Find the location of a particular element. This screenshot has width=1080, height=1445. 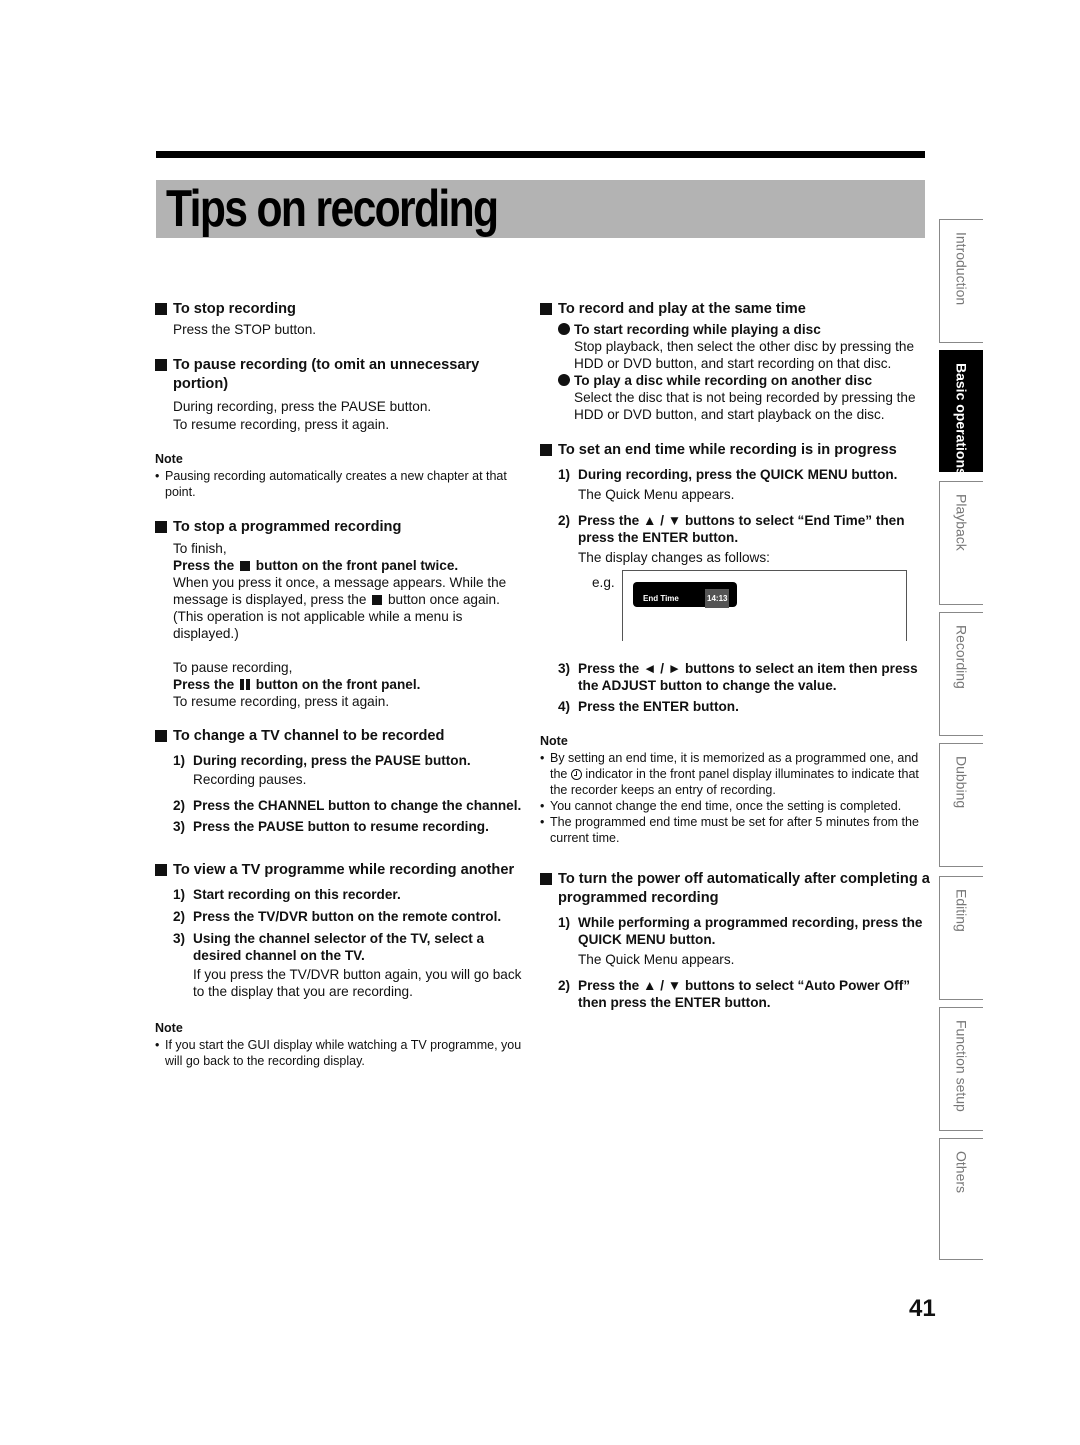

title-bar: Tips on recording is located at coordinates (540, 209).